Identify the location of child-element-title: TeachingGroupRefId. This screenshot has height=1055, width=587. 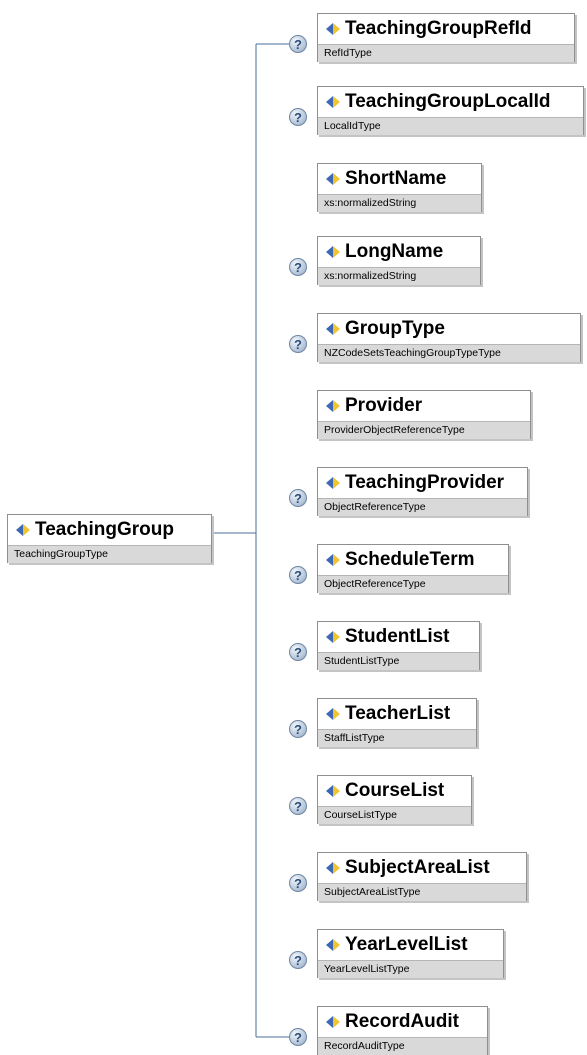
(446, 29).